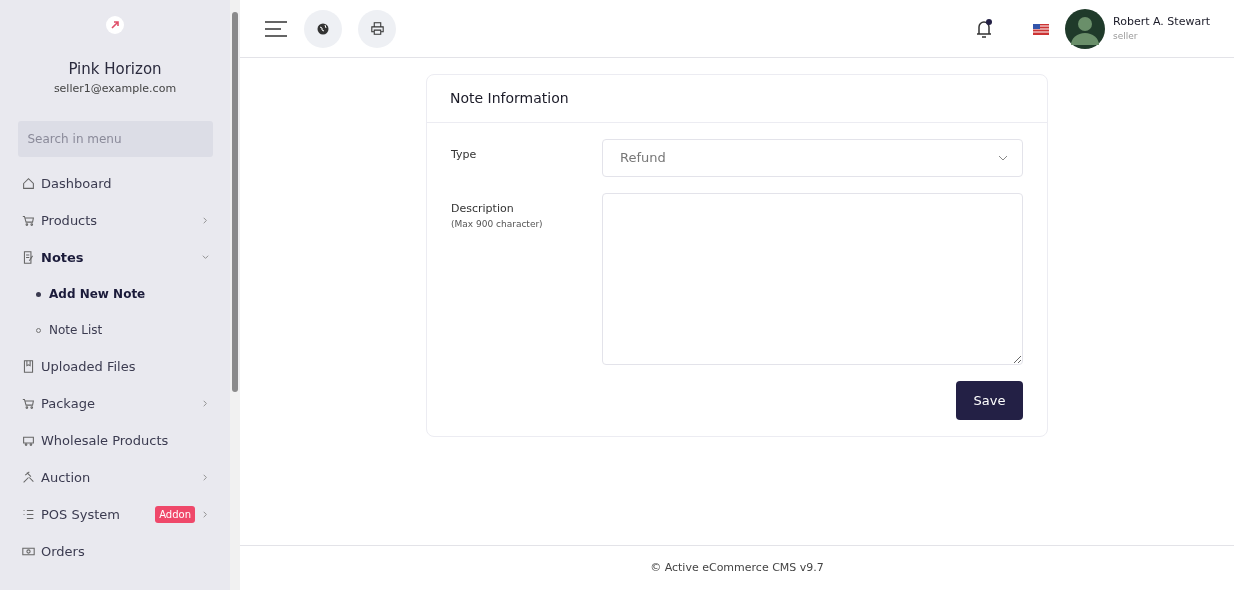 This screenshot has width=1234, height=590. Describe the element at coordinates (115, 330) in the screenshot. I see `submenu-item: Note List` at that location.